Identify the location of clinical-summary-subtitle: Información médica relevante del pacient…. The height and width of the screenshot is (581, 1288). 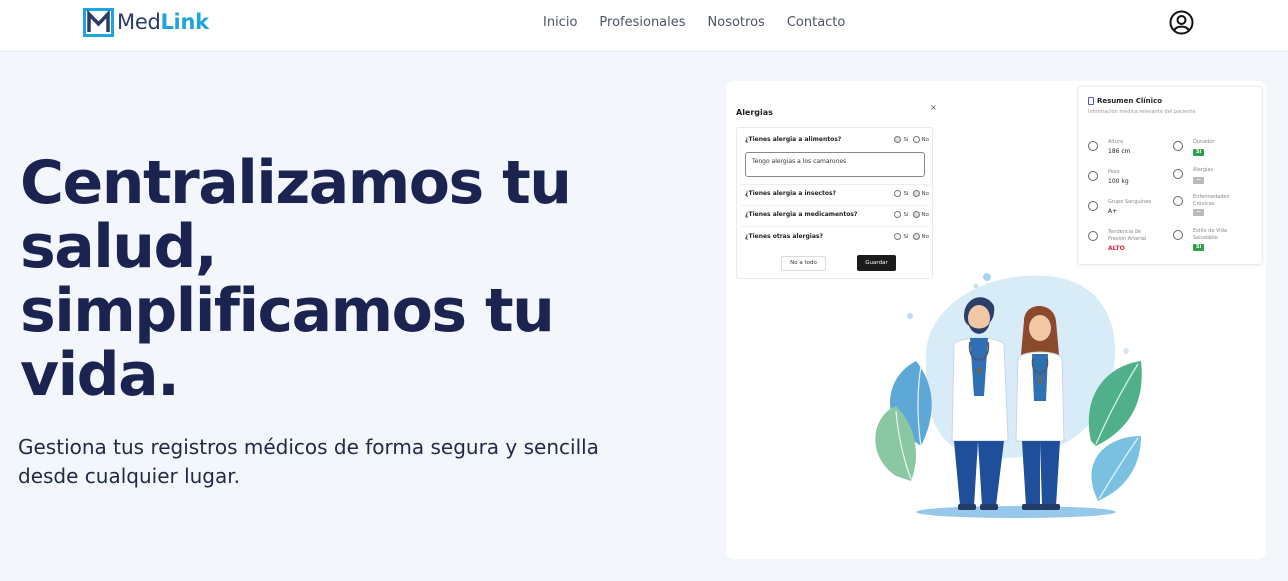
(1142, 112).